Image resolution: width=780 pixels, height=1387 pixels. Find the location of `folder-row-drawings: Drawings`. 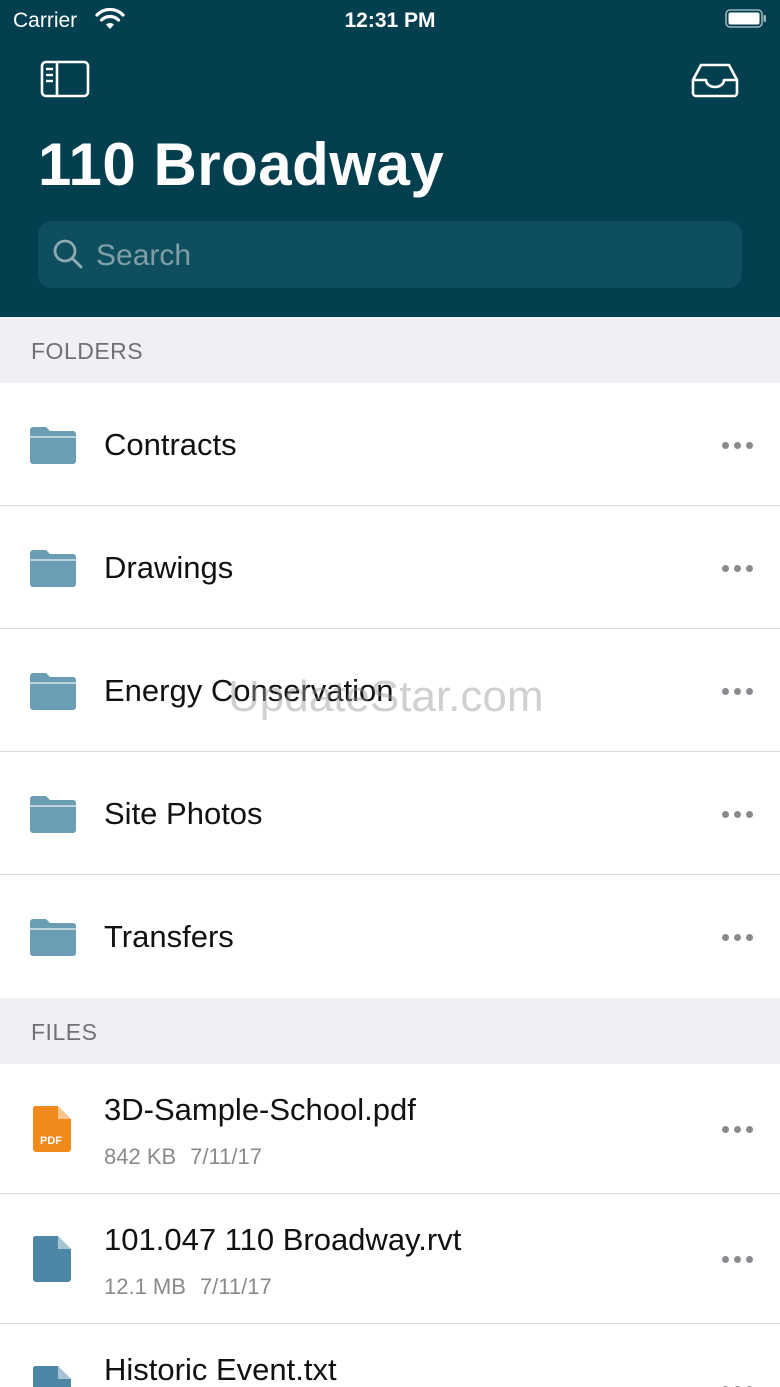

folder-row-drawings: Drawings is located at coordinates (390, 567).